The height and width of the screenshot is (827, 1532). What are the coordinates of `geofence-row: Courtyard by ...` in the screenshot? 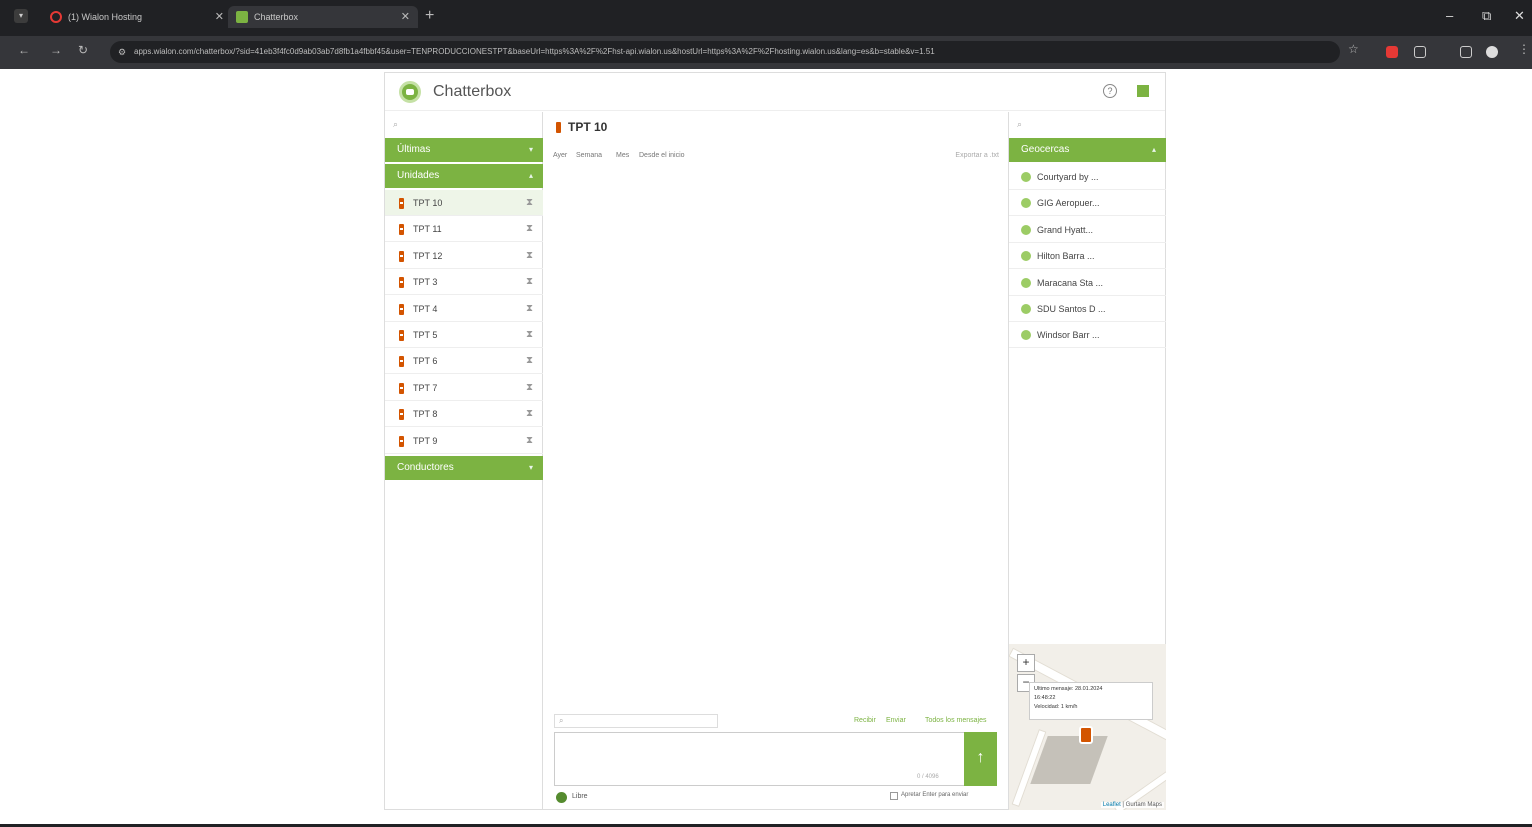 It's located at (1087, 177).